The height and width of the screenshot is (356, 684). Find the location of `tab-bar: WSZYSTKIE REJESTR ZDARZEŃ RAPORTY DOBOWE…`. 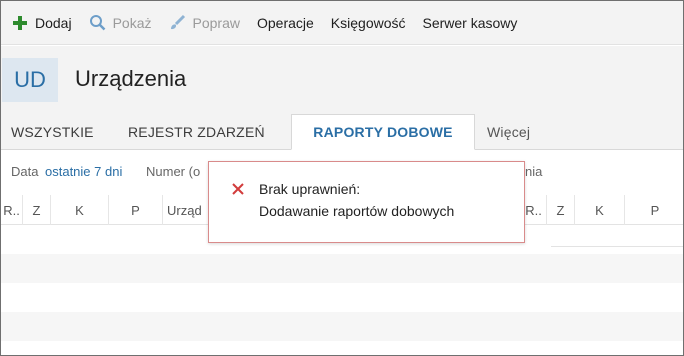

tab-bar: WSZYSTKIE REJESTR ZDARZEŃ RAPORTY DOBOWE… is located at coordinates (342, 132).